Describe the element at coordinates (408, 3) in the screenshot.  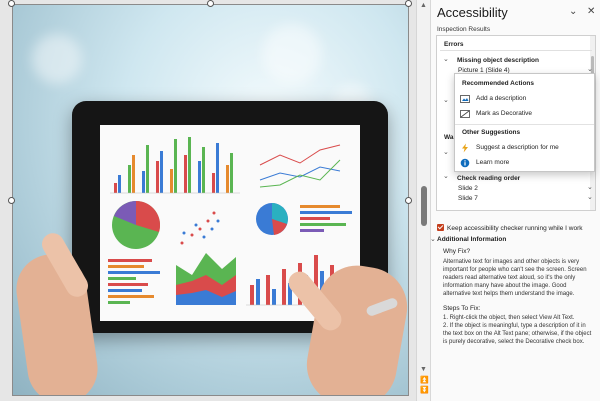
I see `resize-handle-tr` at that location.